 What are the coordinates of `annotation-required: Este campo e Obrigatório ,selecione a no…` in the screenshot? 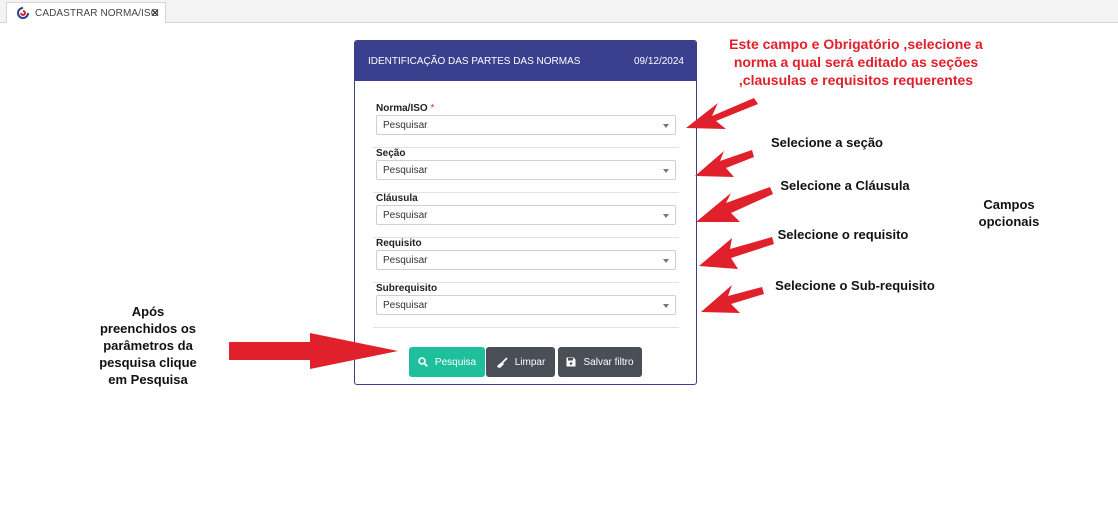 It's located at (856, 62).